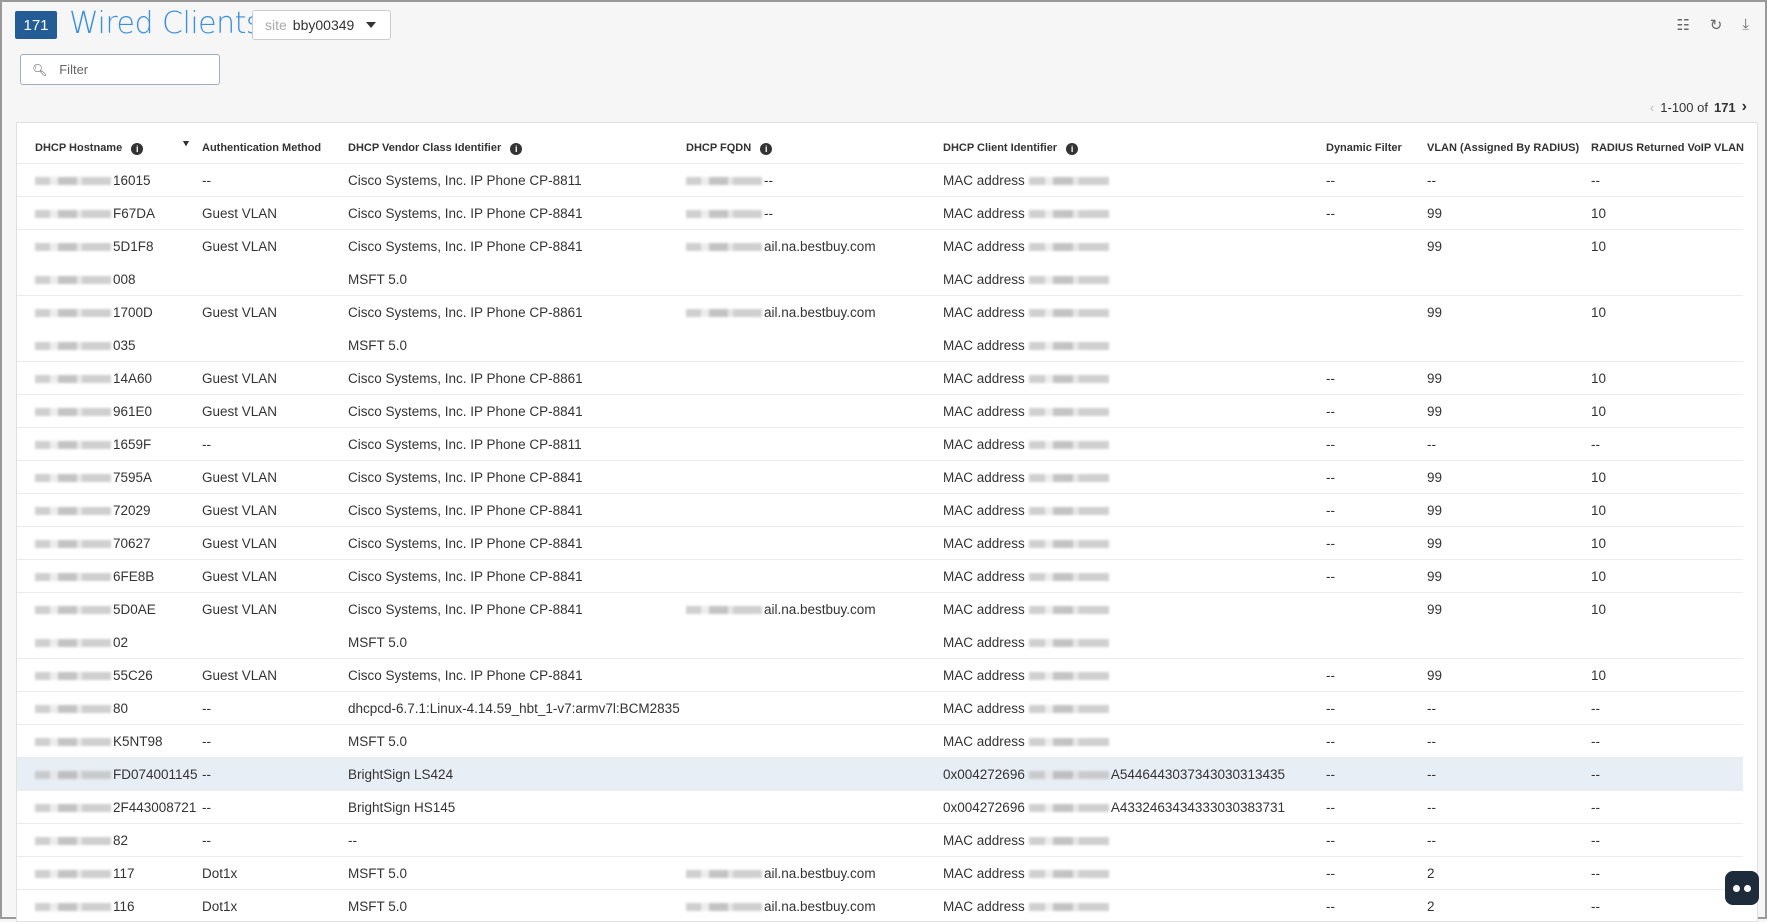 The image size is (1767, 922). Describe the element at coordinates (880, 344) in the screenshot. I see `table-row: 035 MSFT 5.0 MAC address` at that location.